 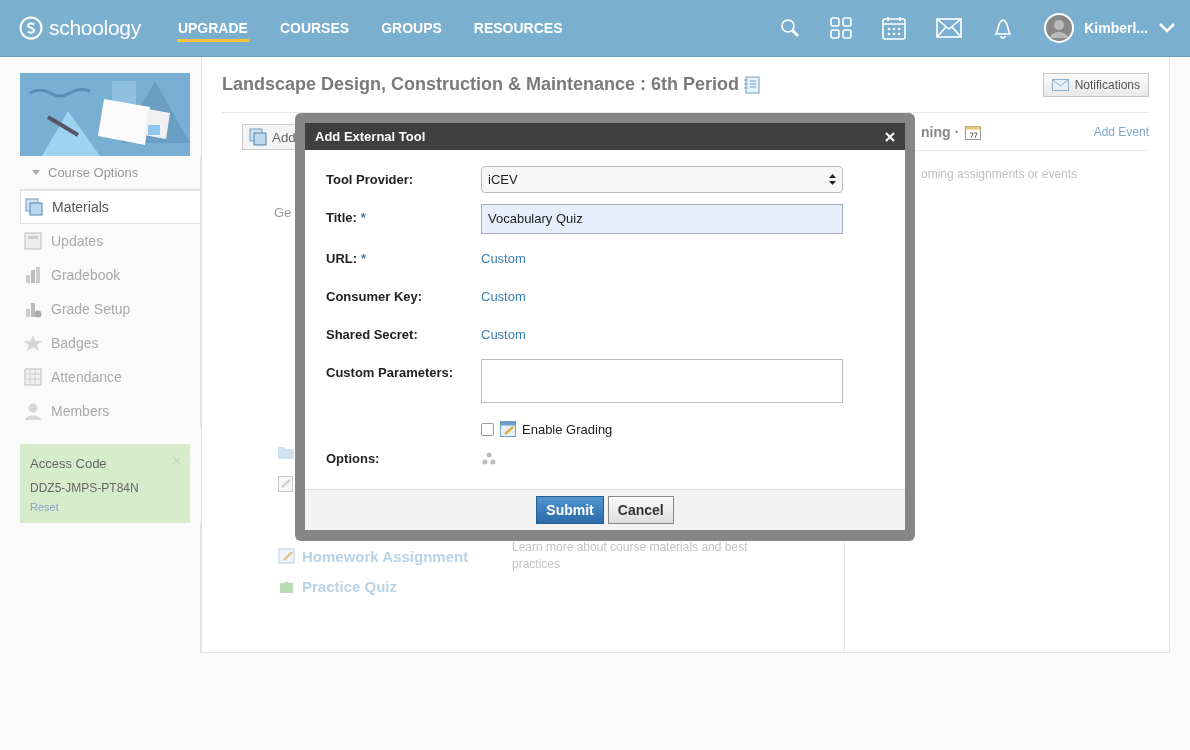 I want to click on nav-tab: COURSES, so click(x=314, y=28).